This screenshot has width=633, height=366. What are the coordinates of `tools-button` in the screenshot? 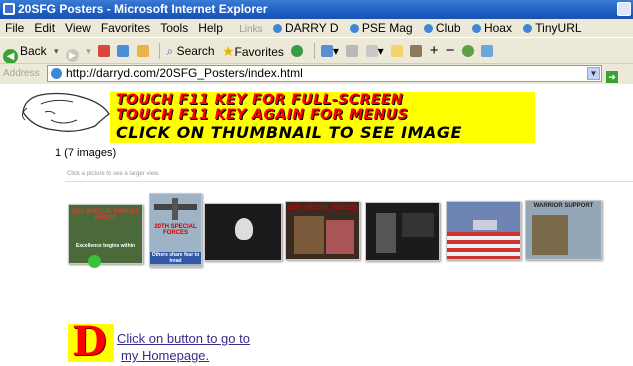 It's located at (416, 51).